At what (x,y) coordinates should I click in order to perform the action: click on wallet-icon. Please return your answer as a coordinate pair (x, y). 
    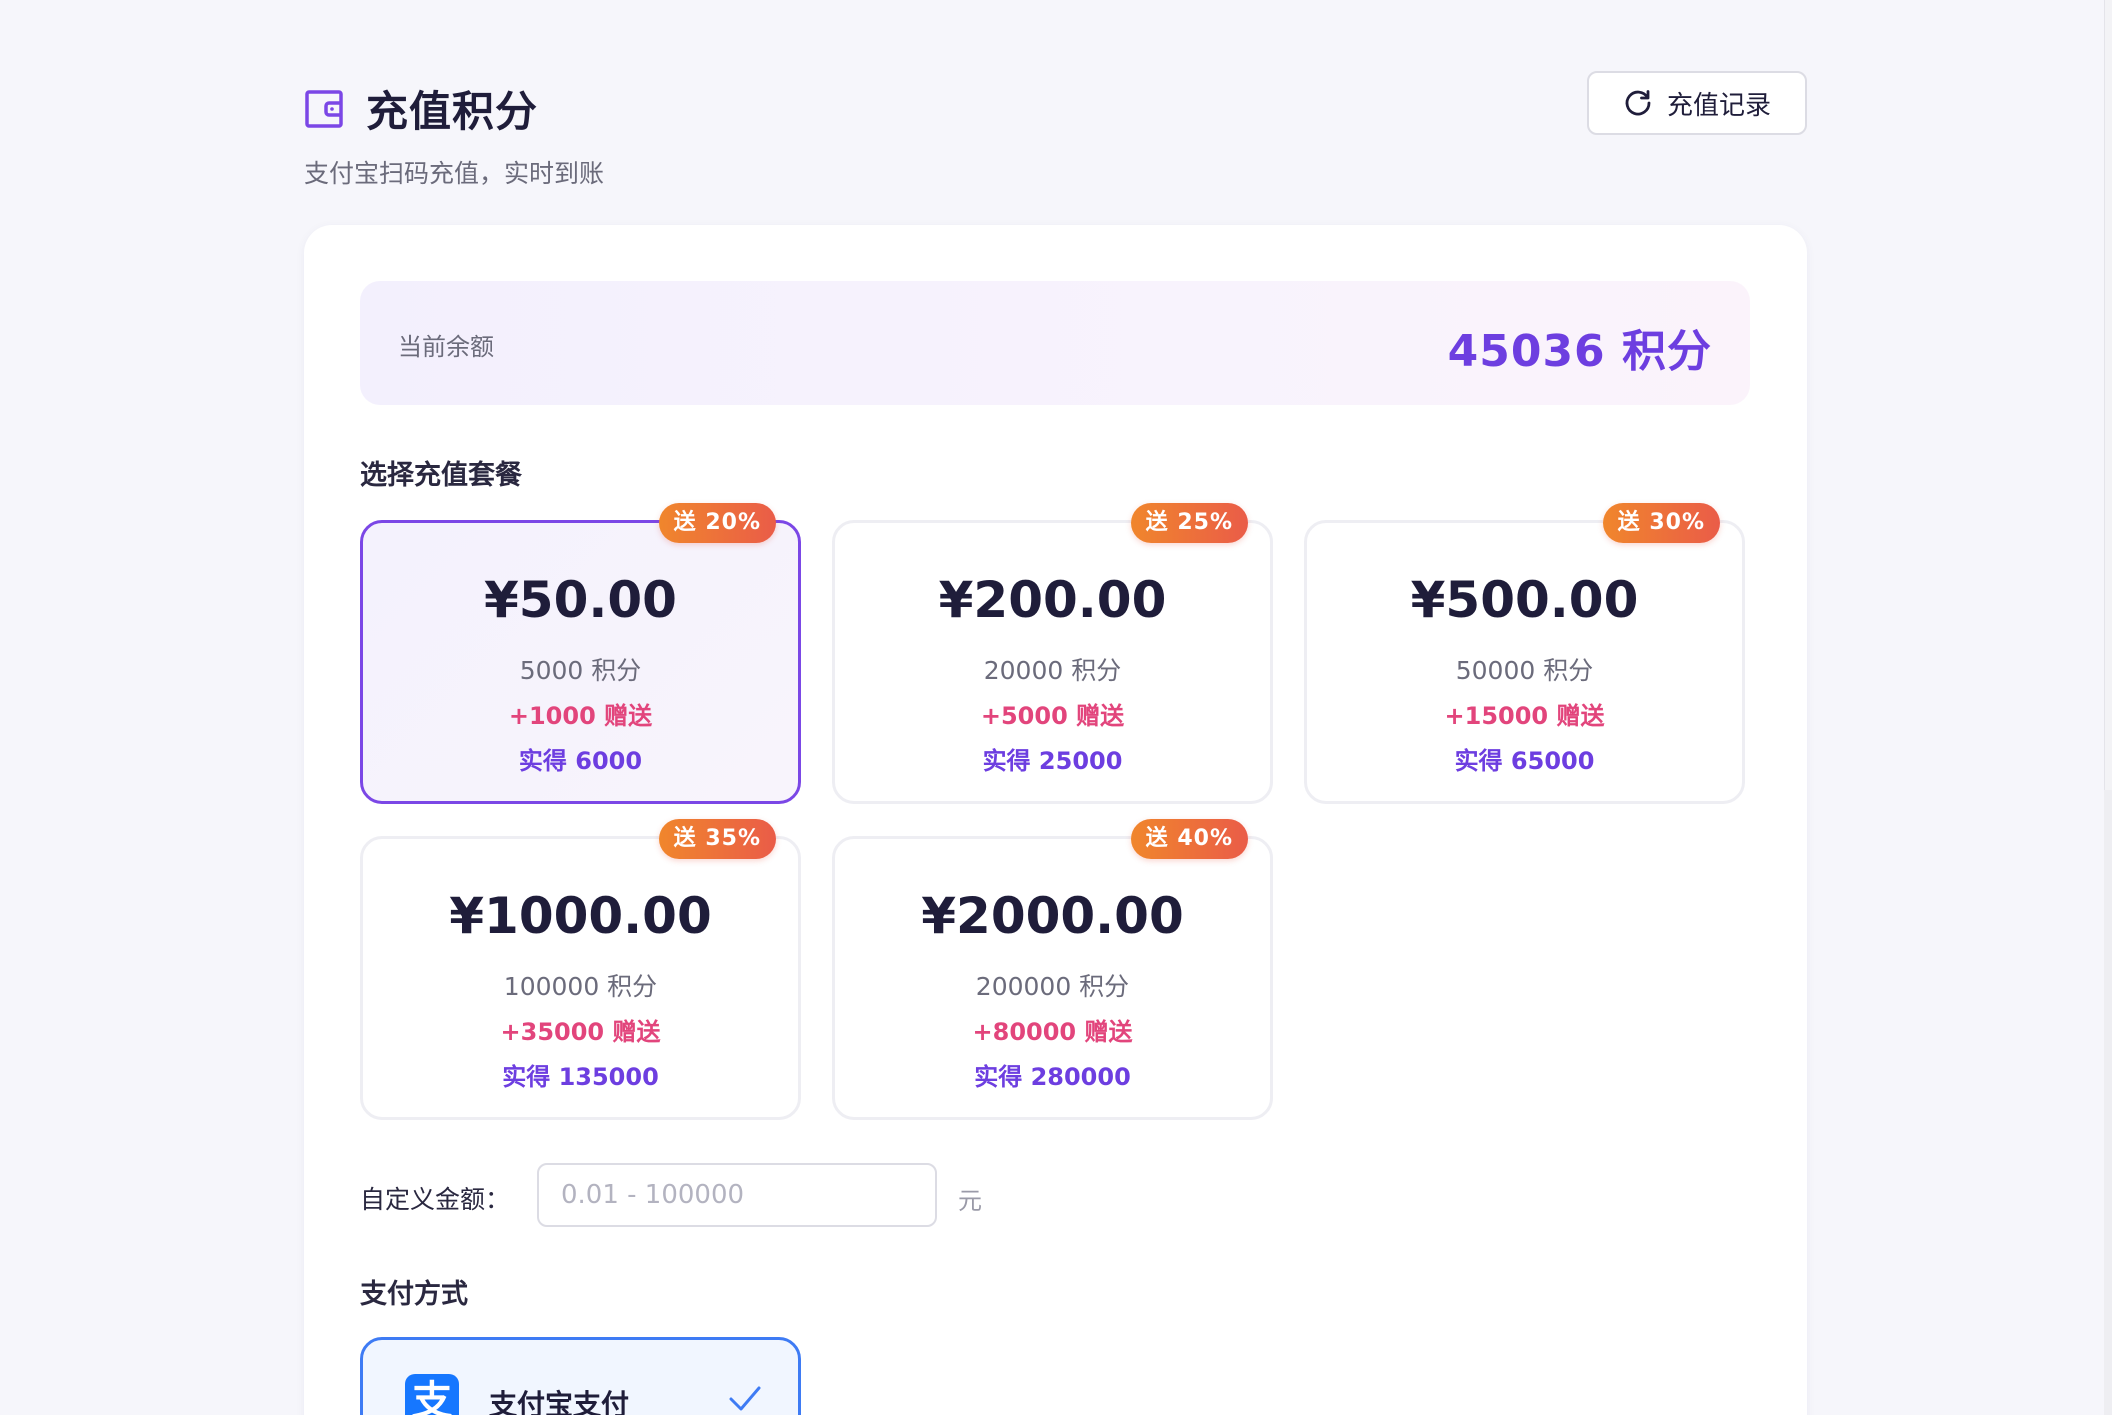
    Looking at the image, I should click on (324, 108).